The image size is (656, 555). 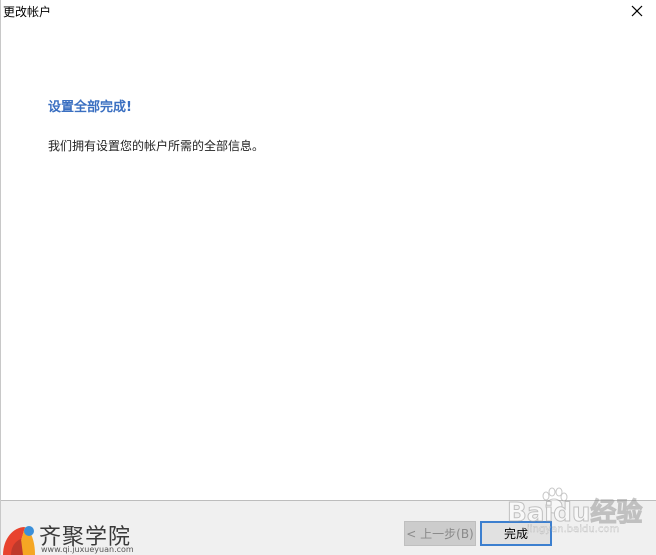 I want to click on baidu-watermark: Baidu经验 jingyan.baidu.com, so click(x=576, y=513).